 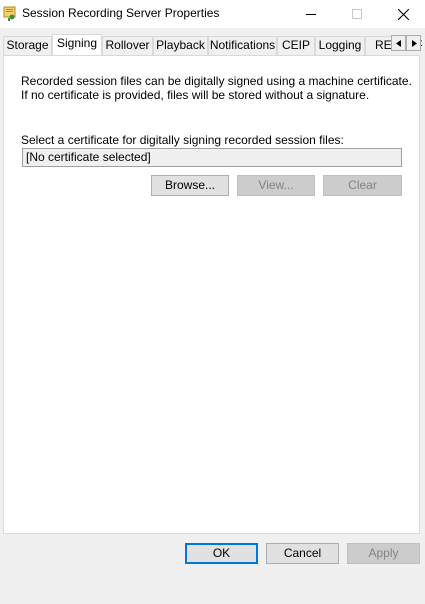 I want to click on minimize-icon, so click(x=311, y=14).